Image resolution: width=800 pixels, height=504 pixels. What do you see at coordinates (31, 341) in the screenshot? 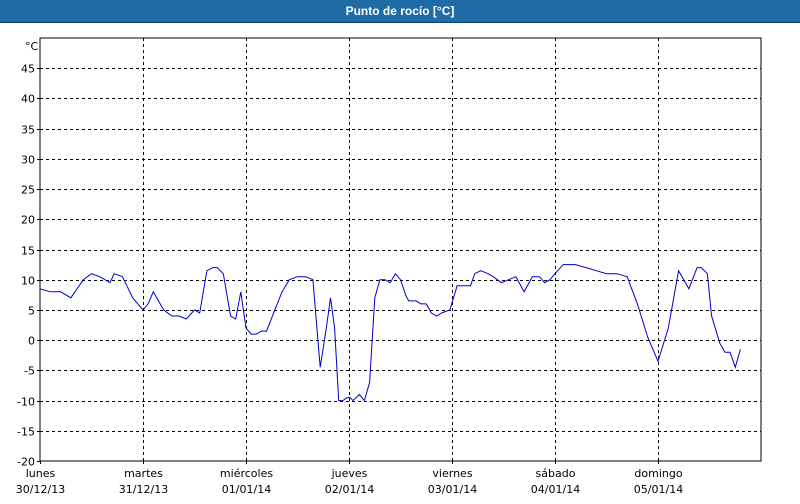
I see `y-tick-label: 0` at bounding box center [31, 341].